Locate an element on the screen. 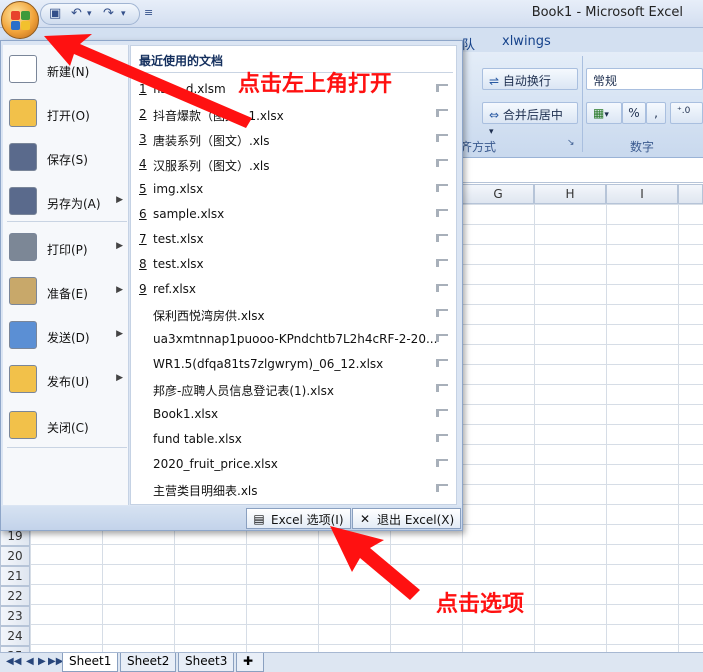 This screenshot has width=703, height=672. recent-document-item: 2 抖音爆款（图文...1.xlsx is located at coordinates (293, 115).